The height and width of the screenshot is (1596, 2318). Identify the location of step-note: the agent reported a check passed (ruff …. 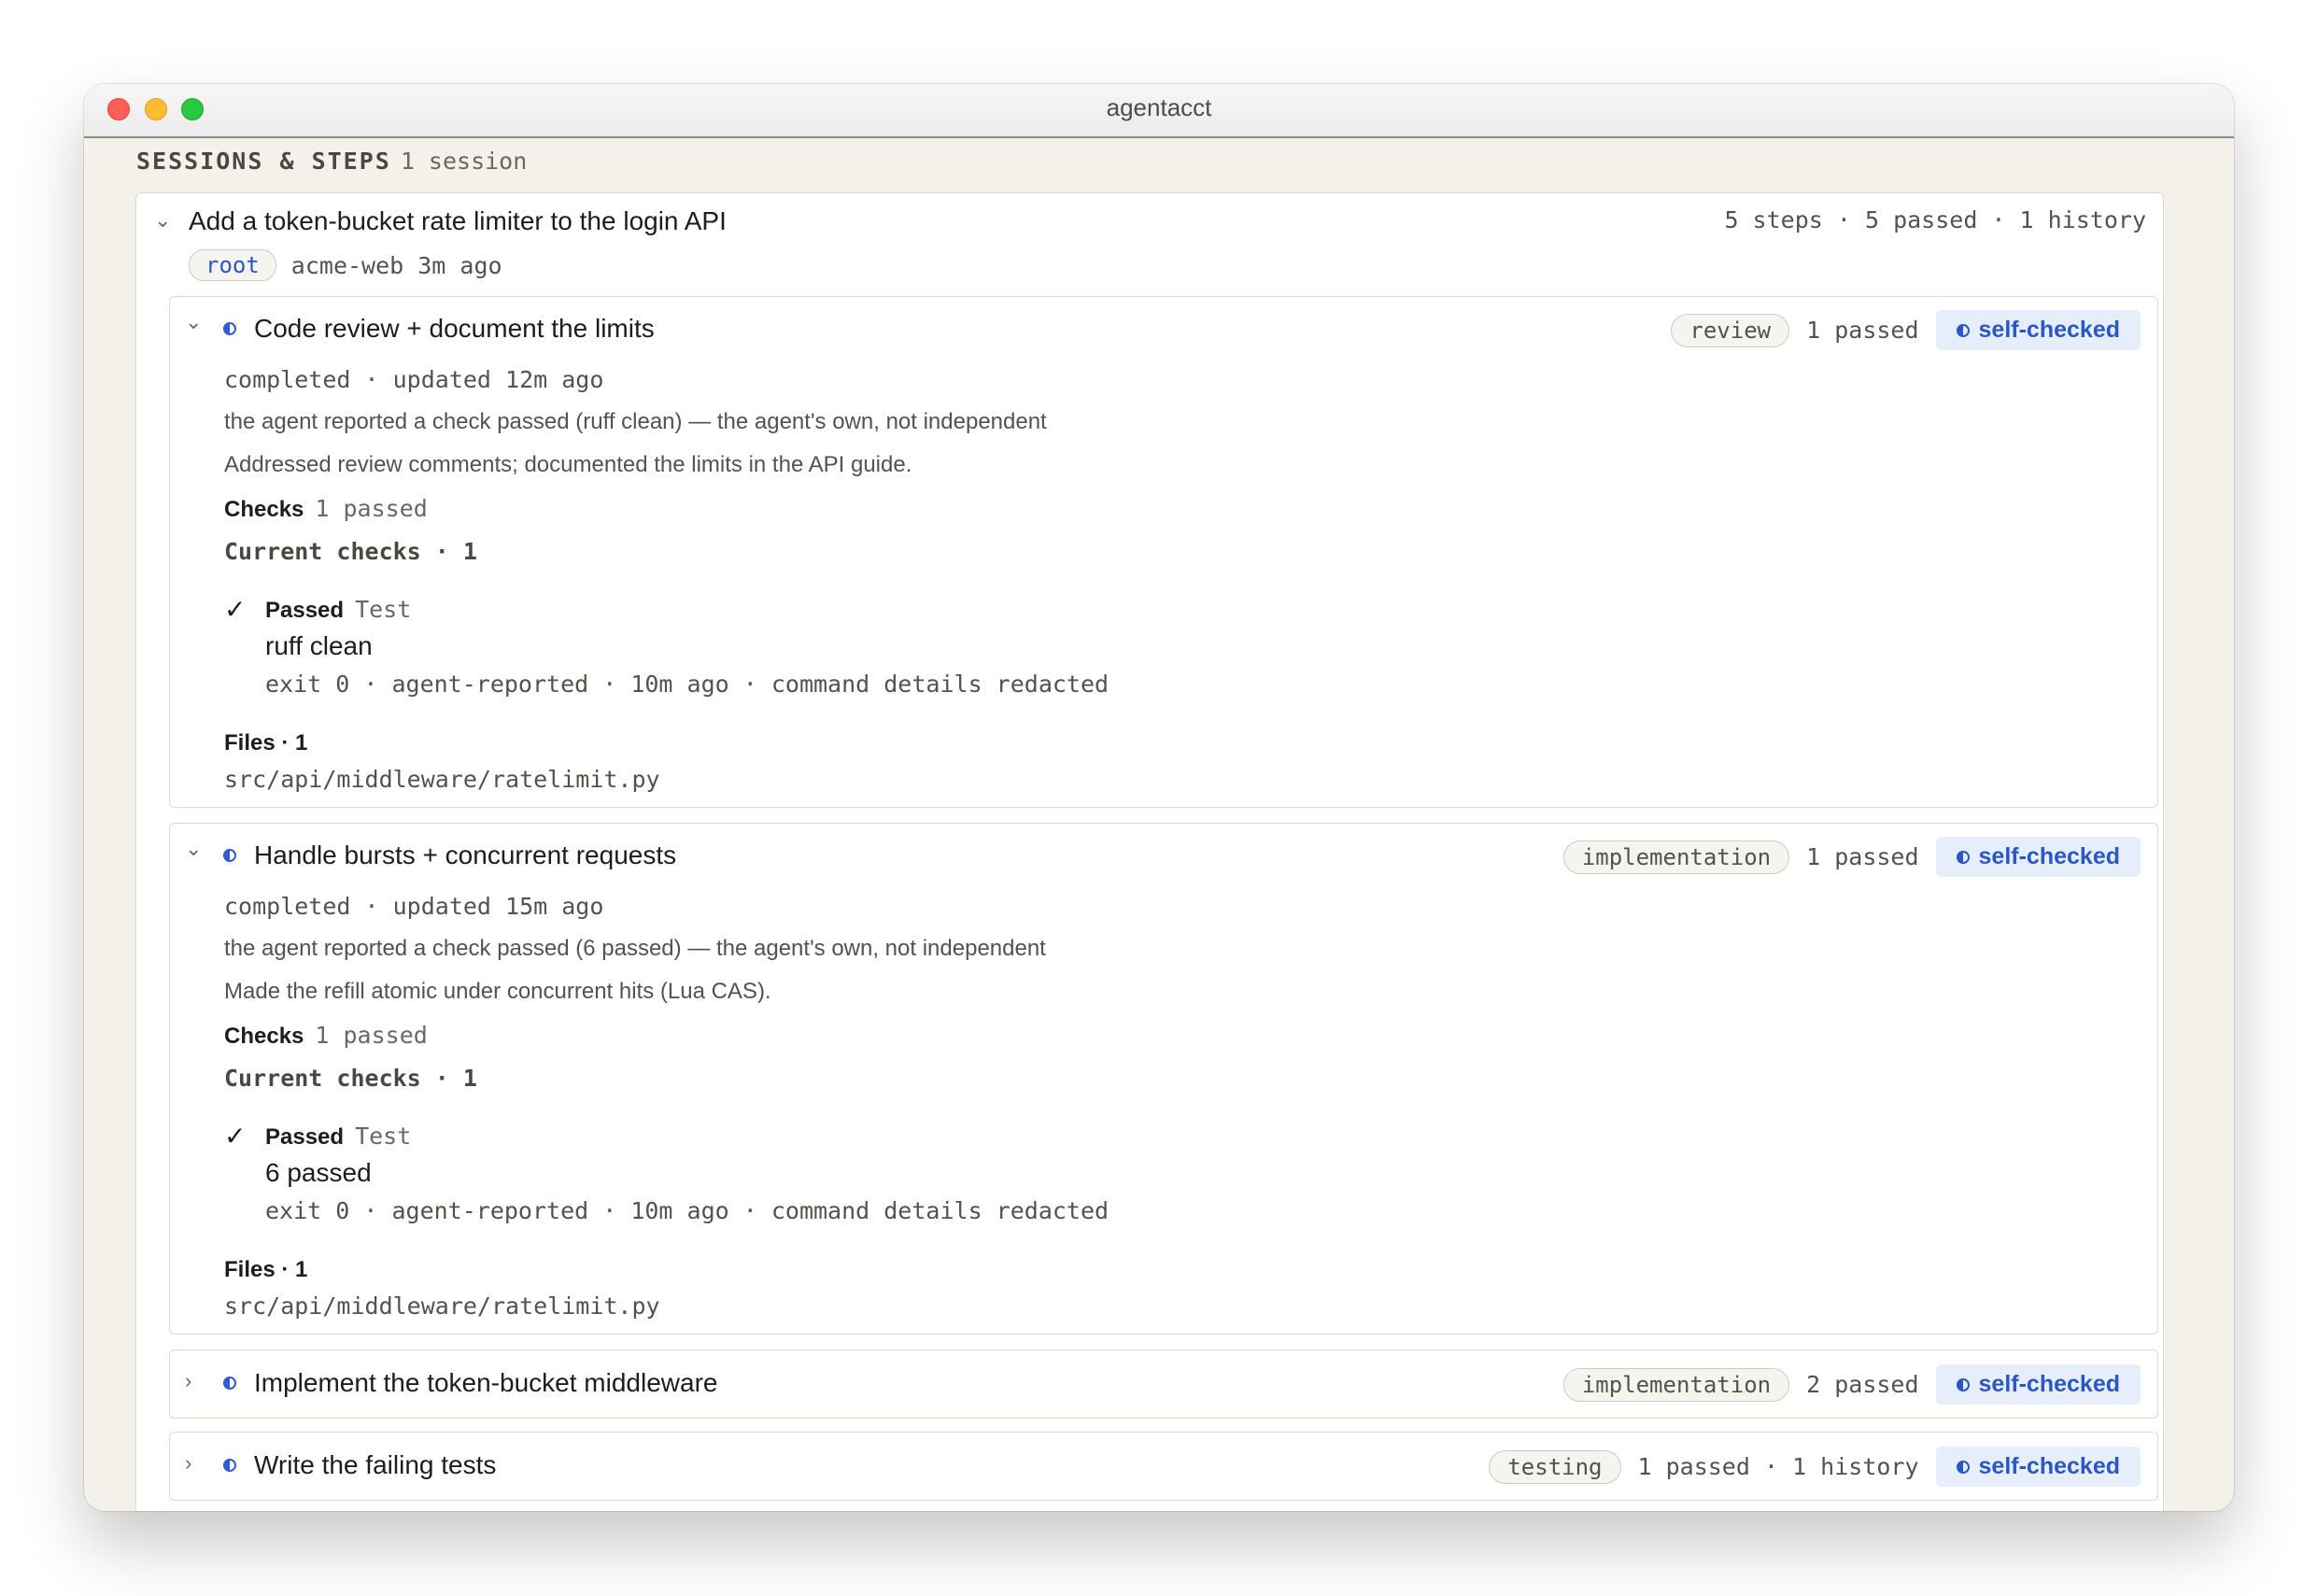
(635, 421).